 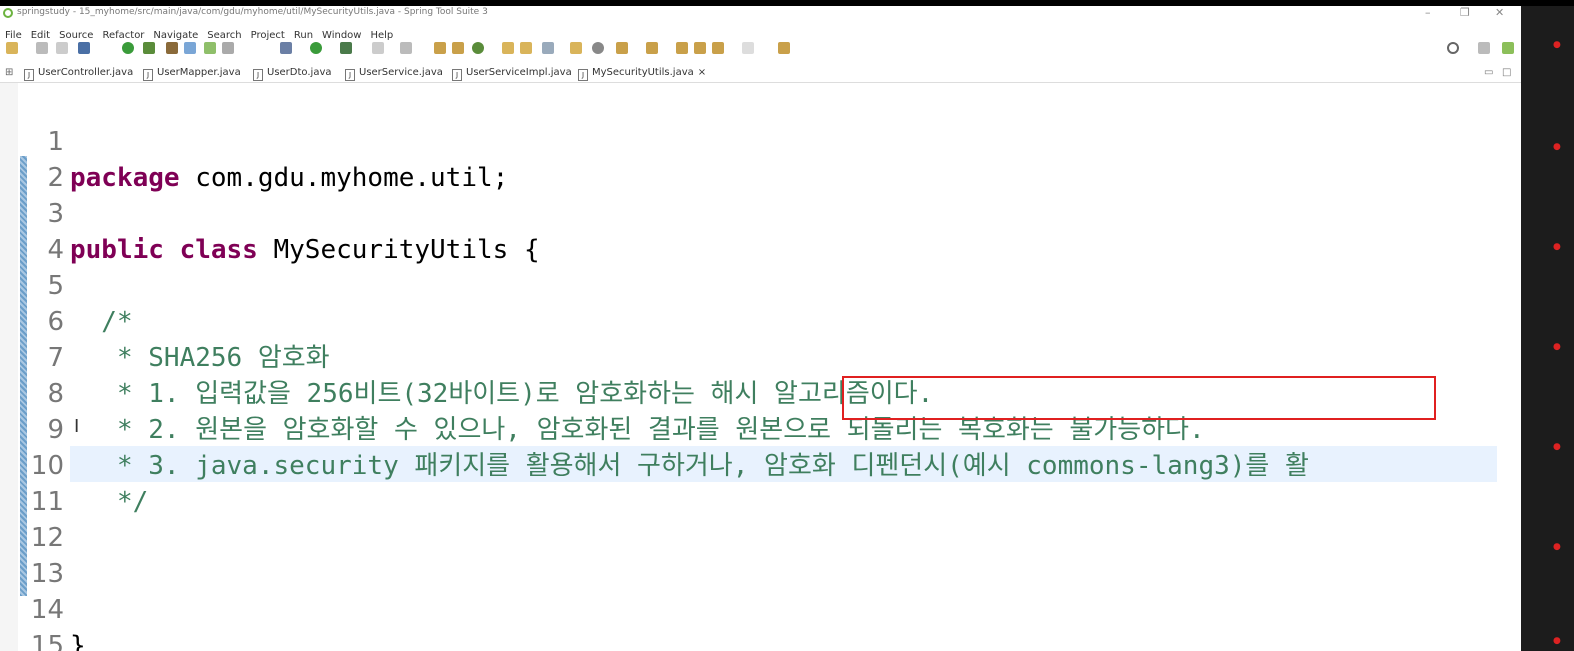 What do you see at coordinates (406, 48) in the screenshot?
I see `build-icon` at bounding box center [406, 48].